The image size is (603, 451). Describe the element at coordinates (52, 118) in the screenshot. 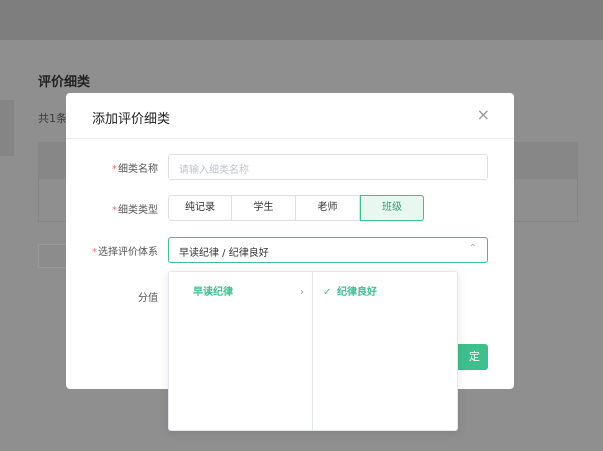

I see `record-count: 共1条` at that location.